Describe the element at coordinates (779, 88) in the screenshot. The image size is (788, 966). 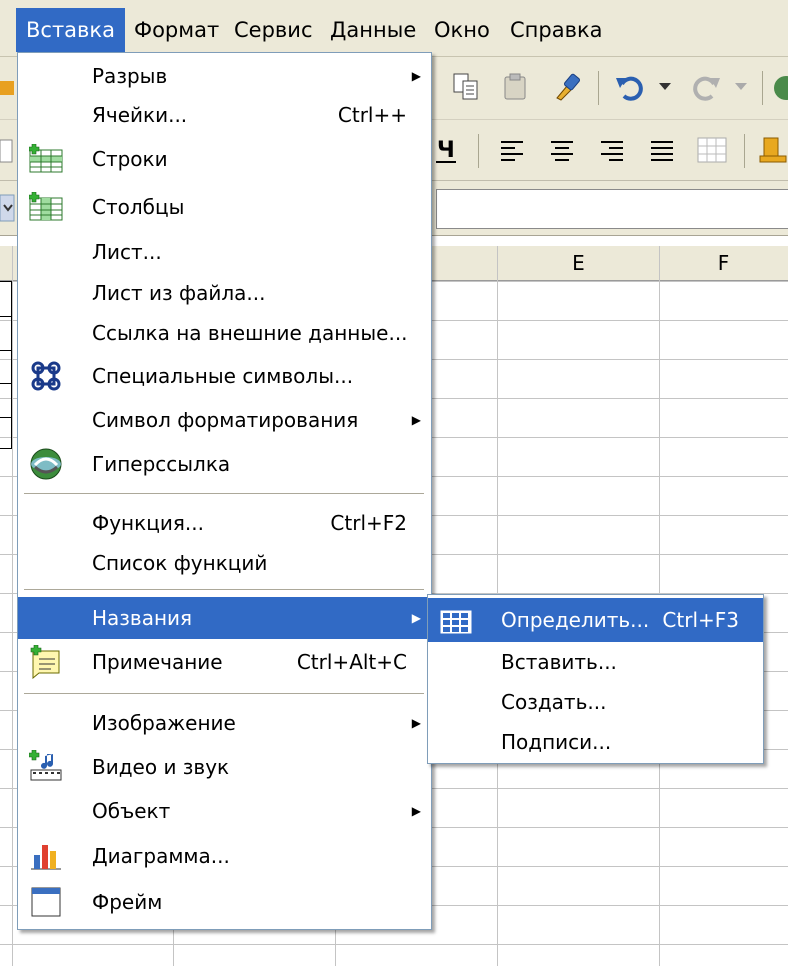
I see `hyperlink-toolbar-icon` at that location.